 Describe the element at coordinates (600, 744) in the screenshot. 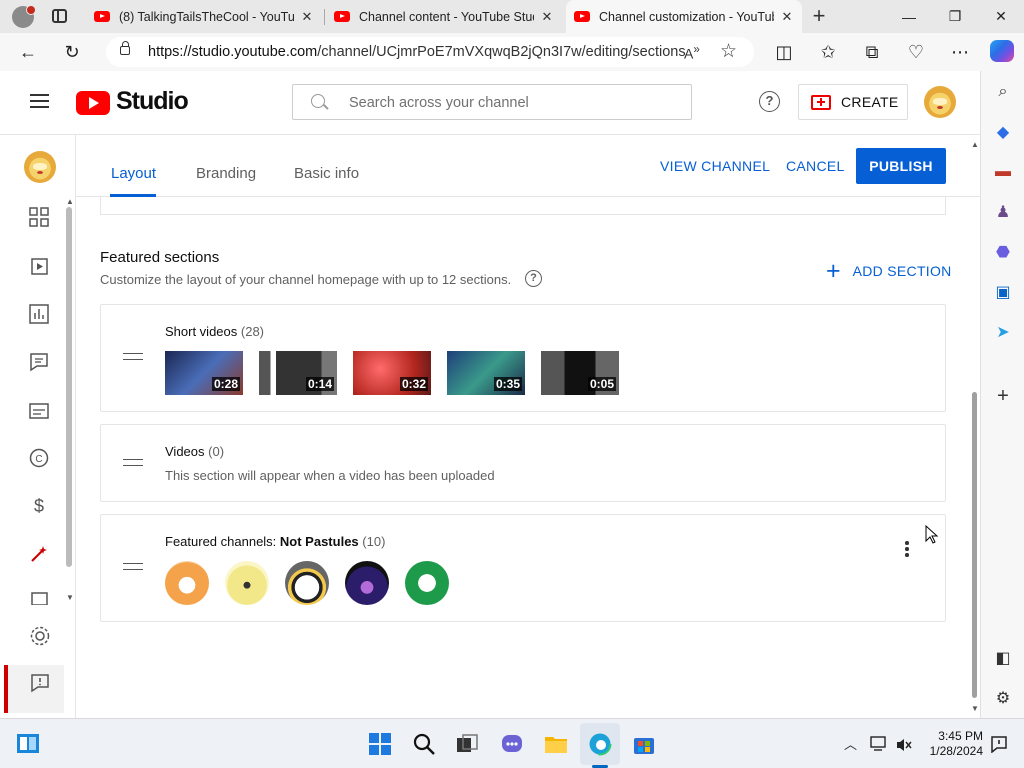

I see `edge-browser-icon` at that location.